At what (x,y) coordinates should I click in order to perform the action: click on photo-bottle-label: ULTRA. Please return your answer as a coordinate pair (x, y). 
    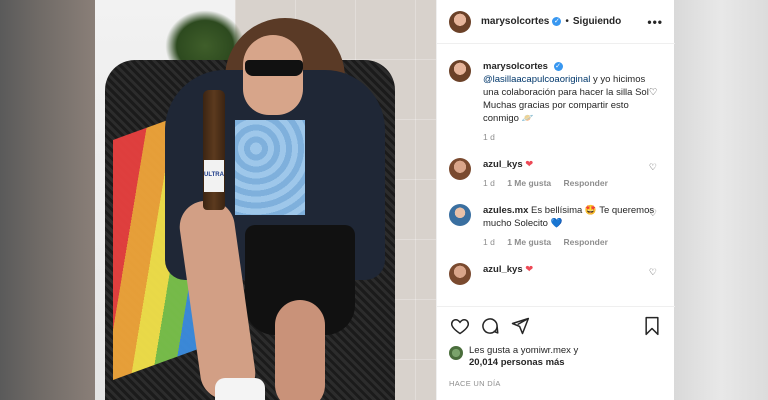
    Looking at the image, I should click on (214, 176).